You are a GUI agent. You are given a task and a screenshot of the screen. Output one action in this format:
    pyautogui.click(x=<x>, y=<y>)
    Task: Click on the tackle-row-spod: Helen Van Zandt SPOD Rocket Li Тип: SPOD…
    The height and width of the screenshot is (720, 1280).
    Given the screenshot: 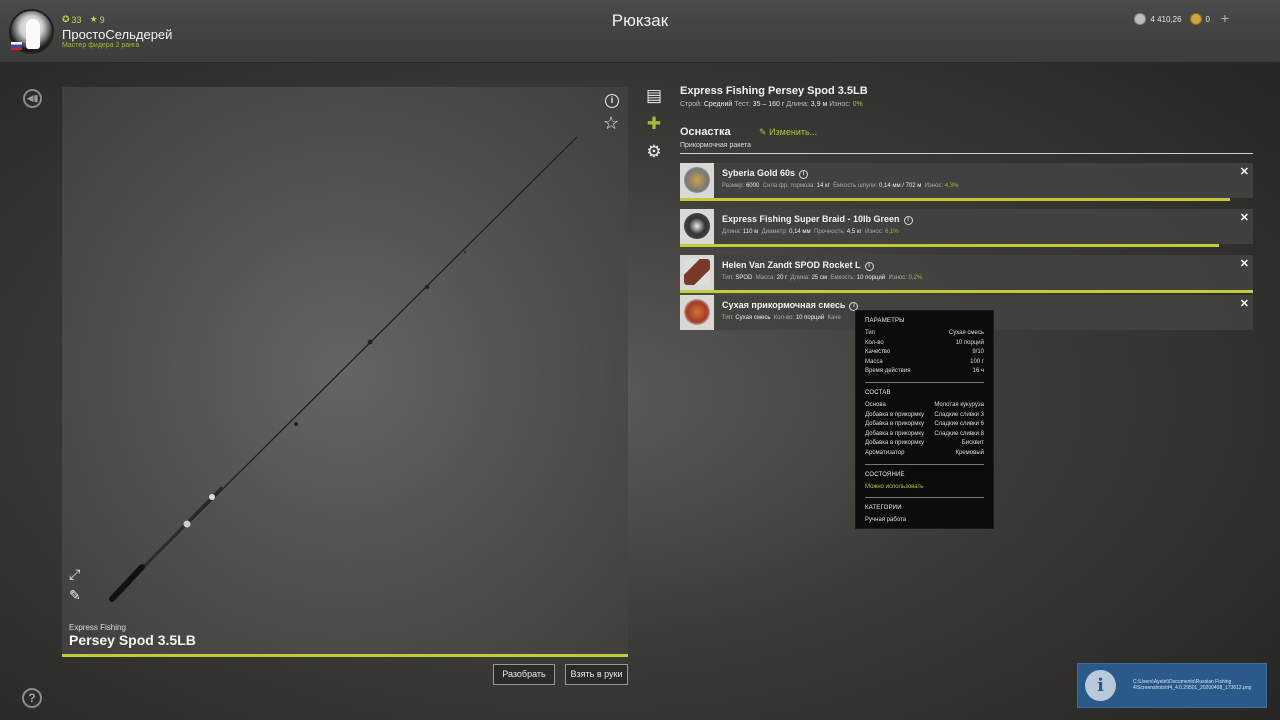 What is the action you would take?
    pyautogui.click(x=966, y=272)
    